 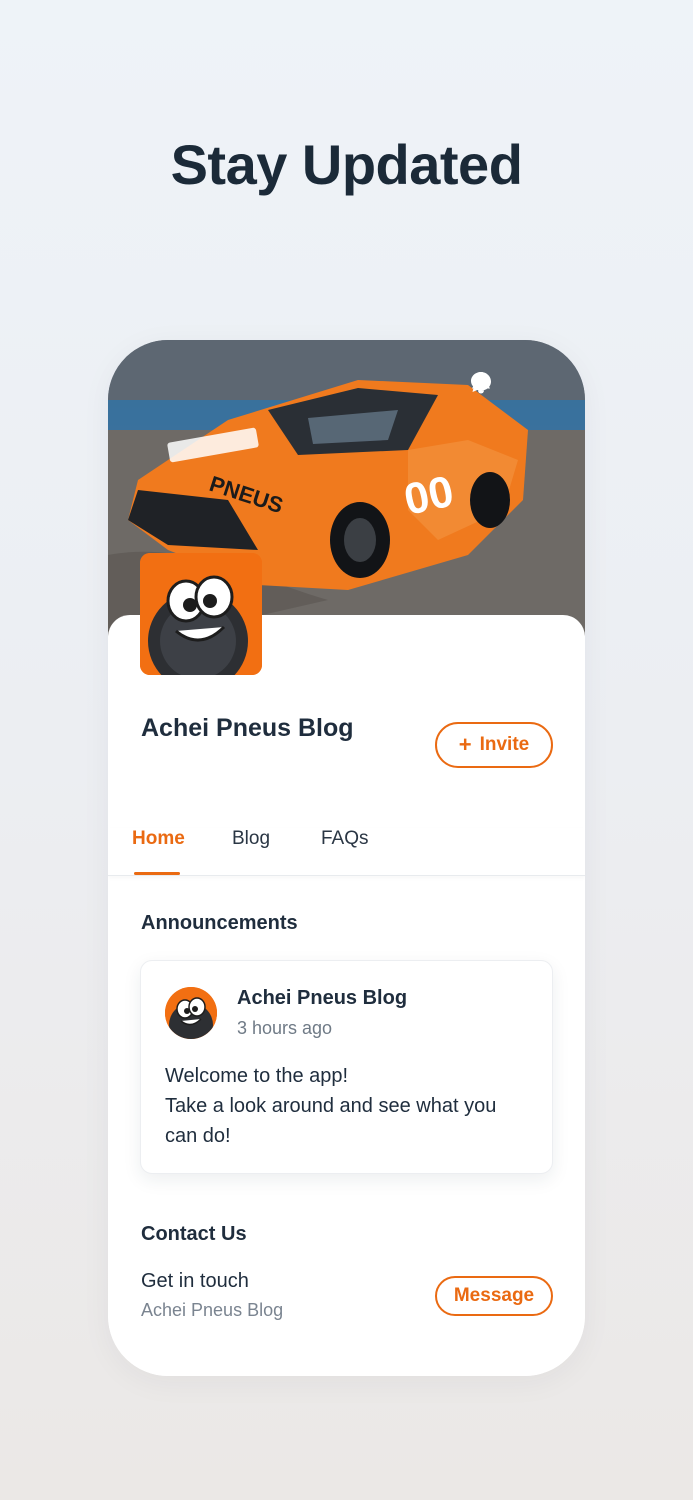 I want to click on post-timestamp: 3 hours ago, so click(x=285, y=1028).